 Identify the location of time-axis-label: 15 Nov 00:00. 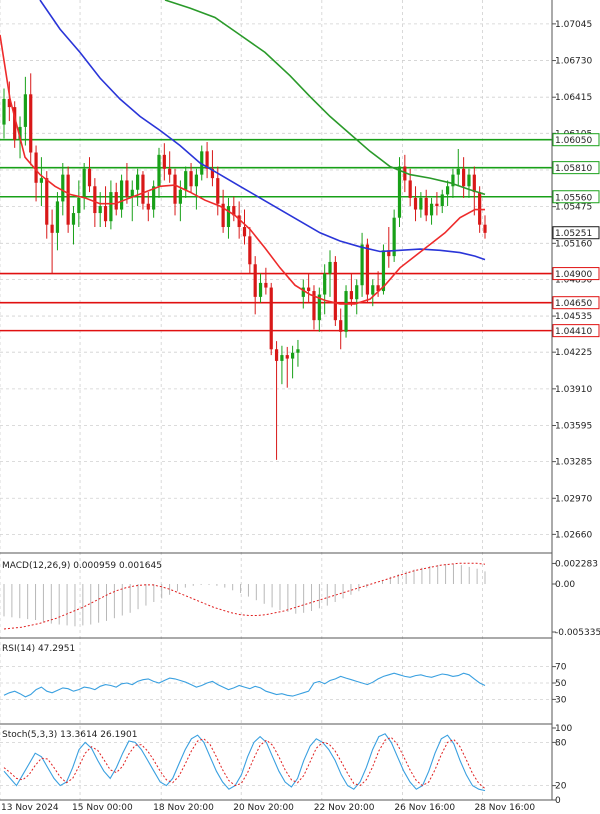
(102, 808).